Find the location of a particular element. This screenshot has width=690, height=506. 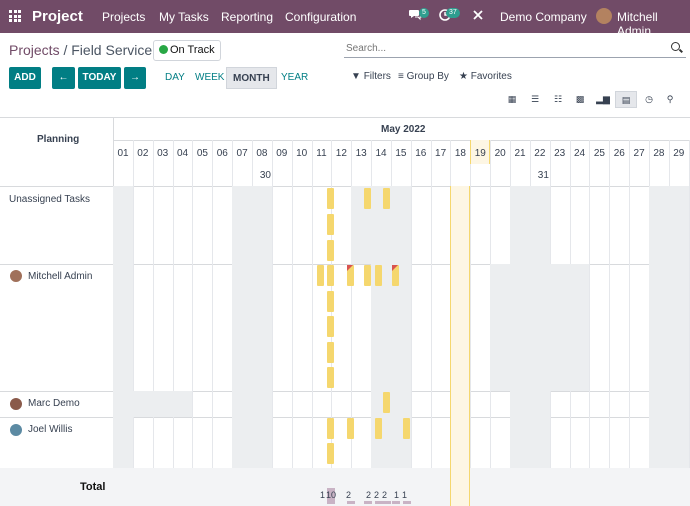

group-by-icon: ≡ is located at coordinates (401, 76).